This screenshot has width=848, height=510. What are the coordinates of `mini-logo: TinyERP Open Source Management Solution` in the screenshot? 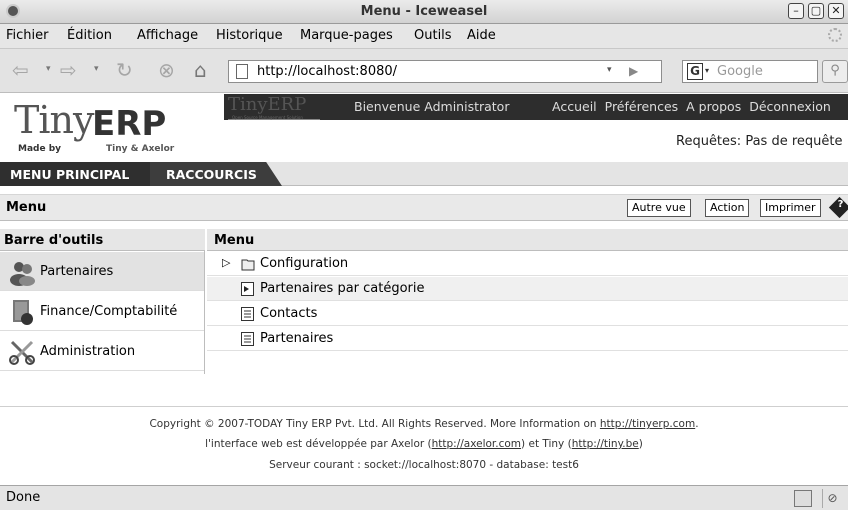 It's located at (274, 107).